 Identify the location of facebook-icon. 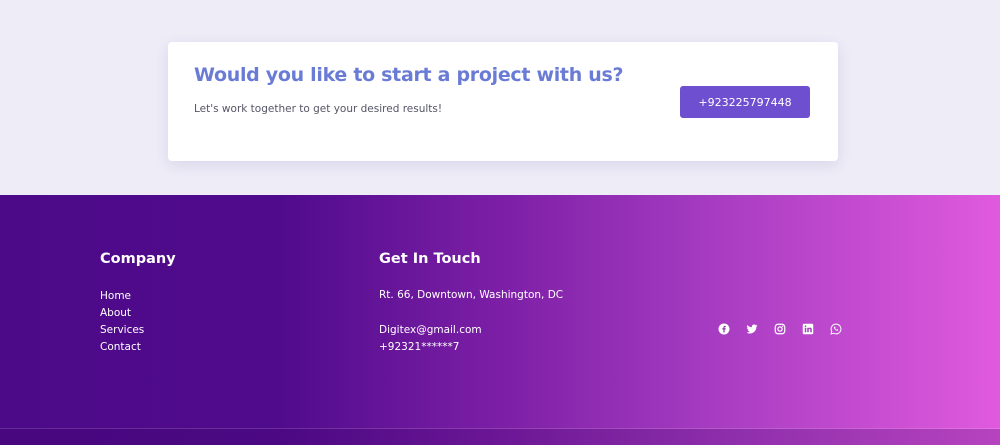
(724, 329).